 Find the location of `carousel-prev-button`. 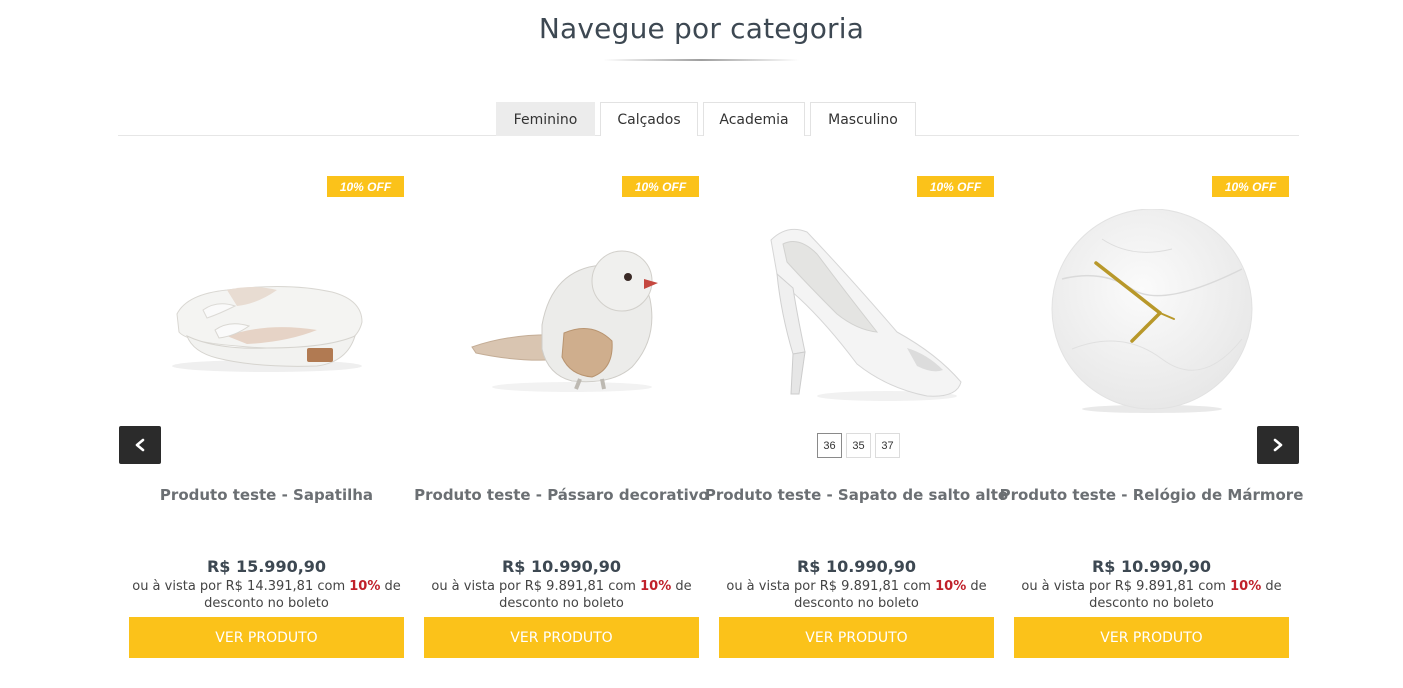

carousel-prev-button is located at coordinates (140, 445).